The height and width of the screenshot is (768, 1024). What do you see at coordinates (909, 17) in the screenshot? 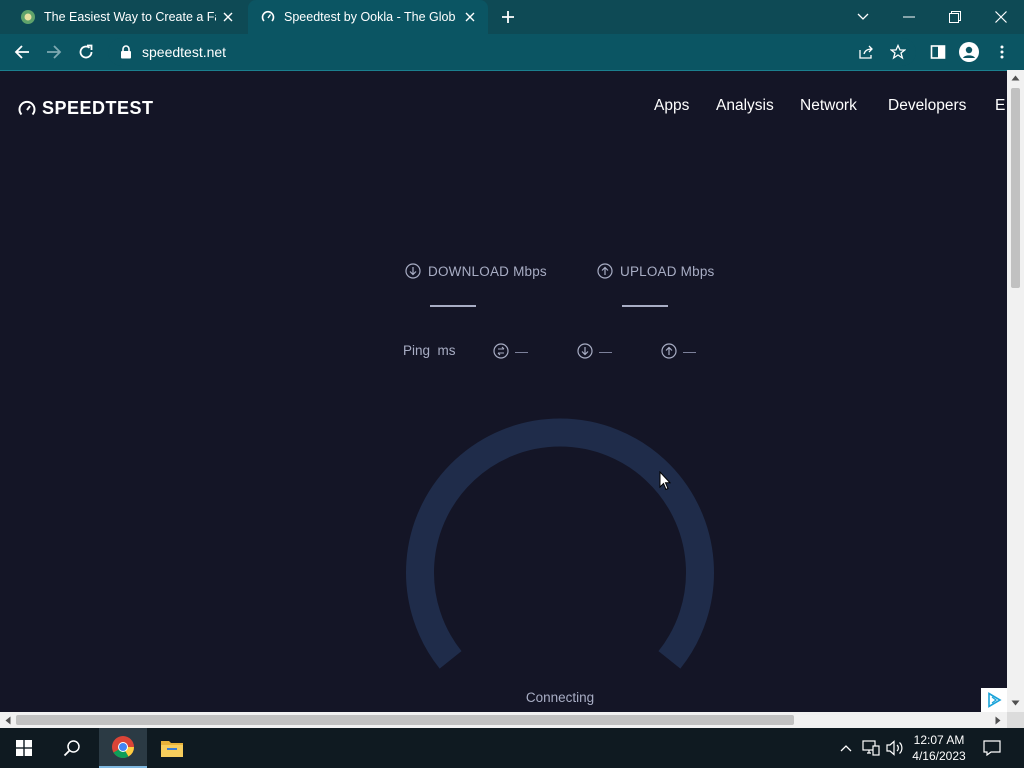
I see `minimize-icon` at bounding box center [909, 17].